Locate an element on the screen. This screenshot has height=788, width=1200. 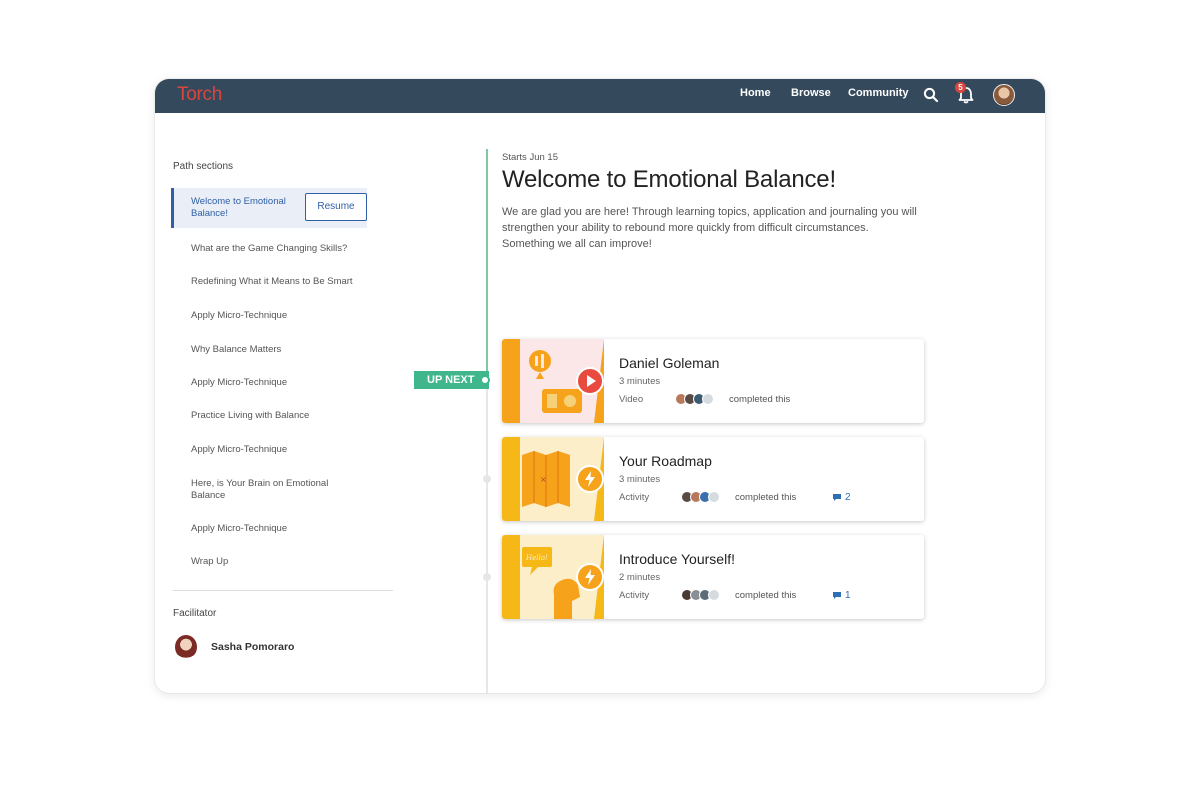
torch-logo: Torch is located at coordinates (199, 95).